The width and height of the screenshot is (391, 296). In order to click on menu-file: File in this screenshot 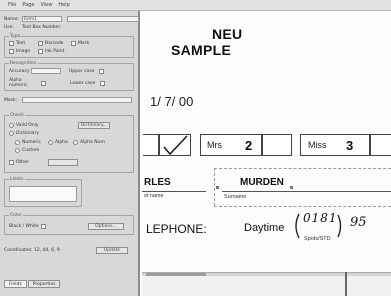, I will do `click(12, 5)`.